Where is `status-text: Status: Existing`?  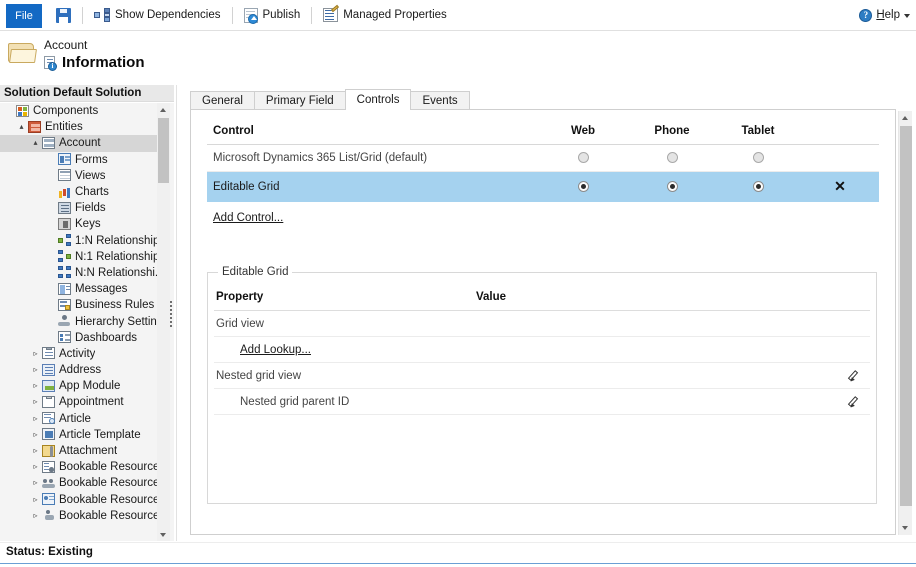
status-text: Status: Existing is located at coordinates (49, 552).